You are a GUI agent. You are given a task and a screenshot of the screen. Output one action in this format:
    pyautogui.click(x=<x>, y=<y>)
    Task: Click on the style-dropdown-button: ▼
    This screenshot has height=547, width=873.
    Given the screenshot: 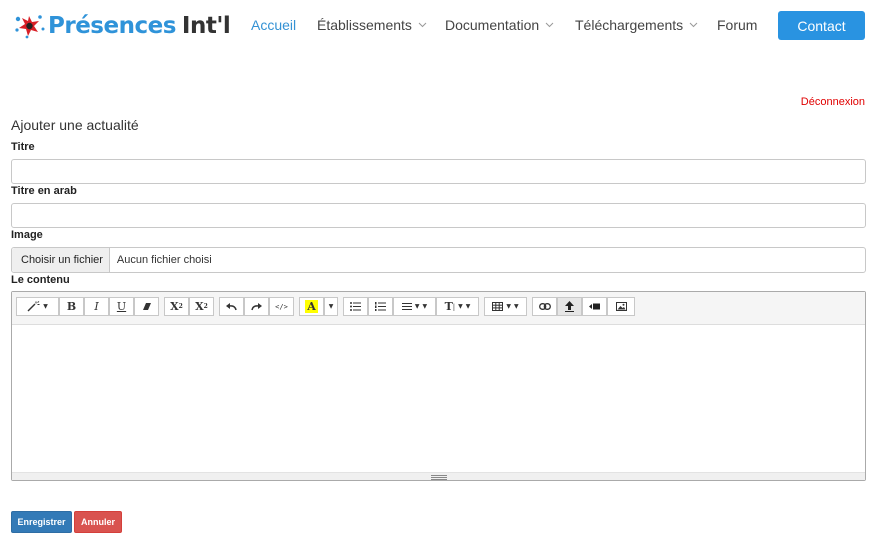 What is the action you would take?
    pyautogui.click(x=37, y=306)
    